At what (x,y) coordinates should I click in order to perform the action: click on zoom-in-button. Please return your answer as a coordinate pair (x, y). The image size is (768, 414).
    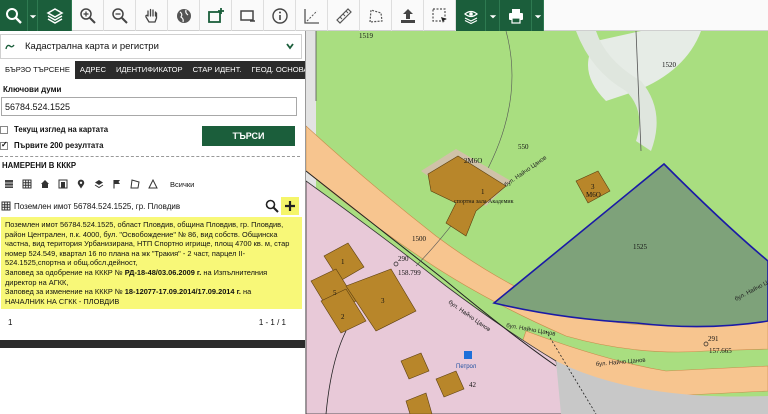
    Looking at the image, I should click on (88, 15).